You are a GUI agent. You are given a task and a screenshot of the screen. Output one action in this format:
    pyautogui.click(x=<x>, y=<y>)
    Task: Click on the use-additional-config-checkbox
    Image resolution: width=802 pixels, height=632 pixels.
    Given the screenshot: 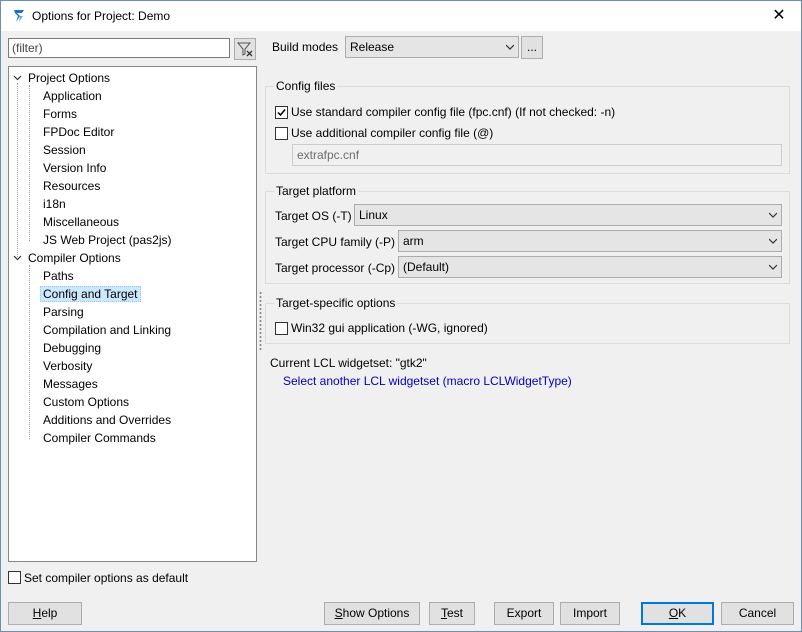 What is the action you would take?
    pyautogui.click(x=281, y=133)
    